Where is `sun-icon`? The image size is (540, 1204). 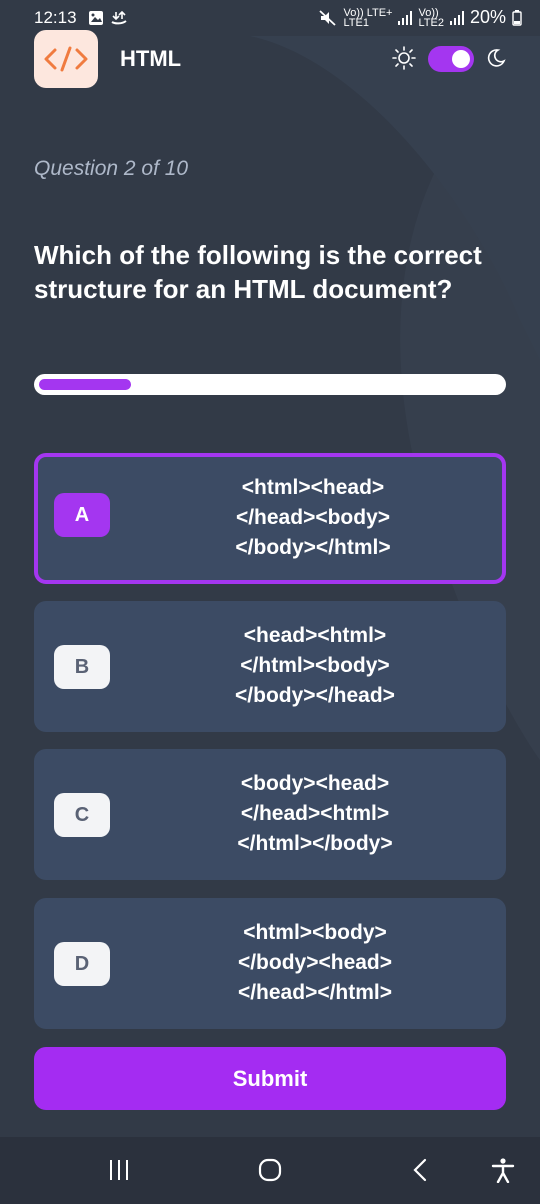
sun-icon is located at coordinates (404, 58).